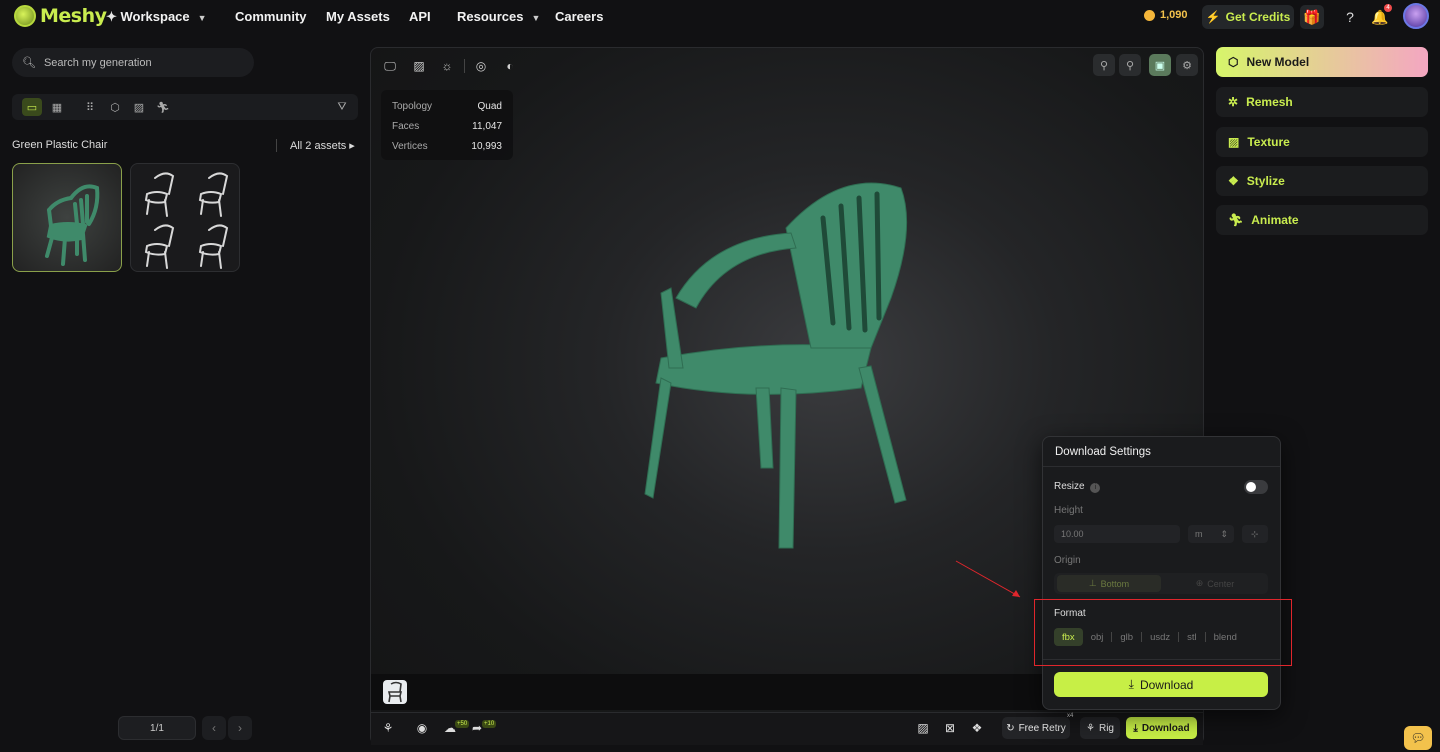 The height and width of the screenshot is (752, 1440). I want to click on avatar, so click(1416, 16).